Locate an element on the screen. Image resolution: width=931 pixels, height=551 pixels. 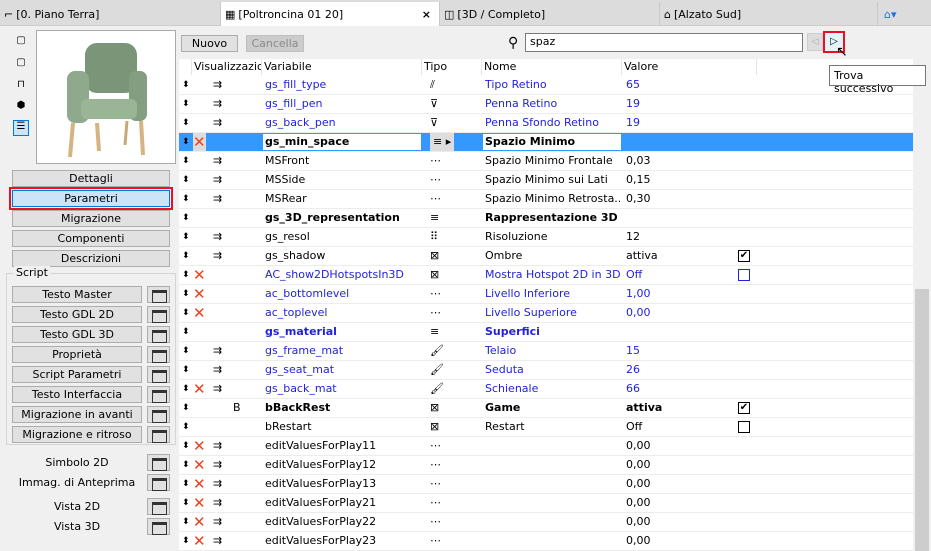
material-type-icon: 🖌 is located at coordinates (437, 389).